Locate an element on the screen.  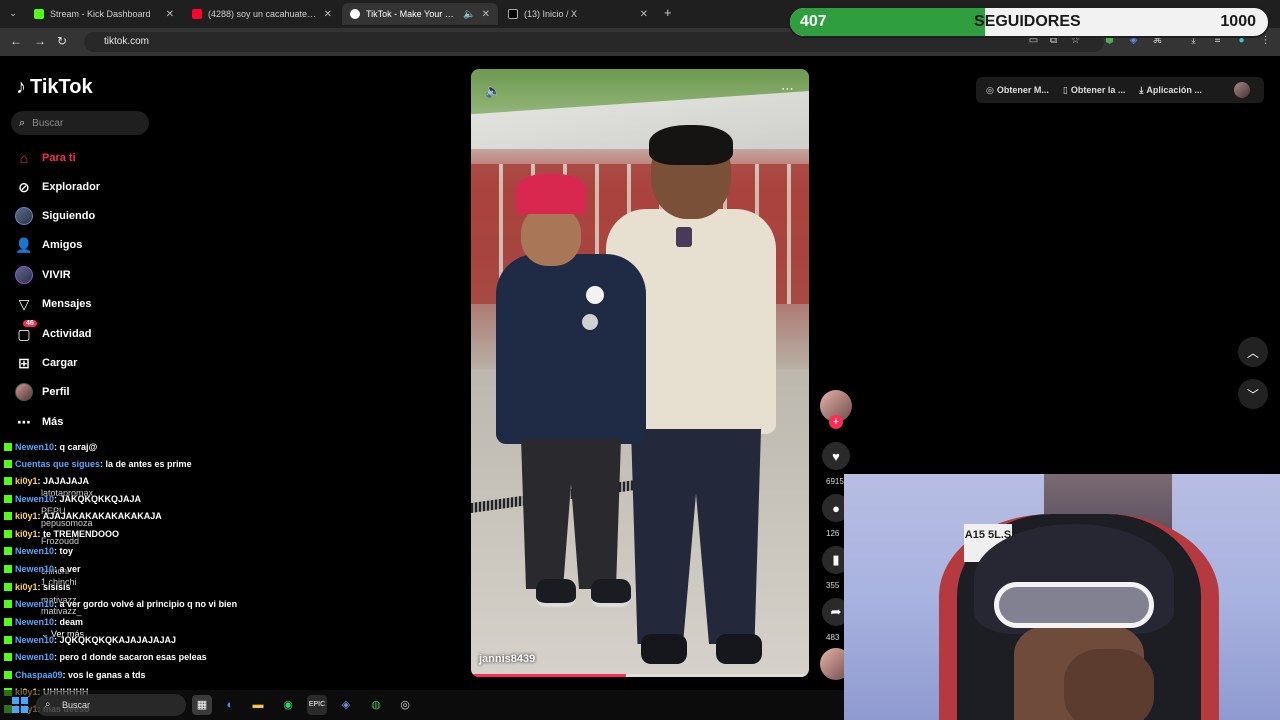
nav-para-ti: ⌂ Para ti is located at coordinates (45, 158).